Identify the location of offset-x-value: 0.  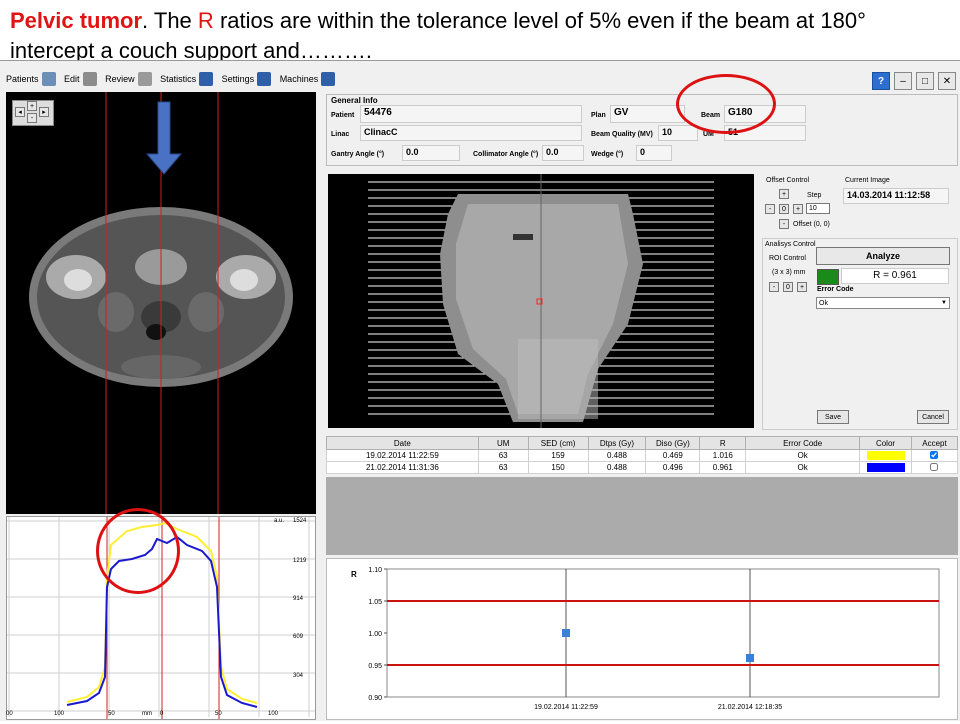
(784, 209).